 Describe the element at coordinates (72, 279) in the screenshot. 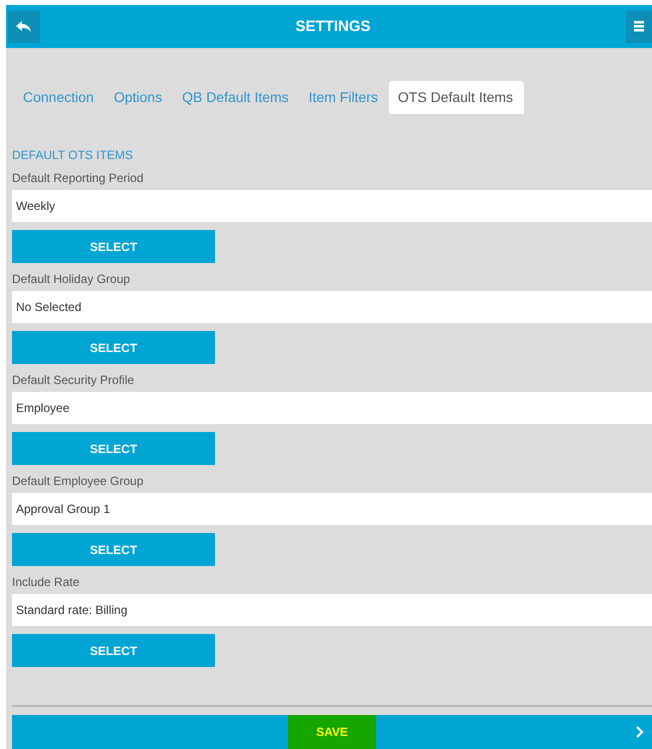

I see `field-label: Default Holiday Group` at that location.